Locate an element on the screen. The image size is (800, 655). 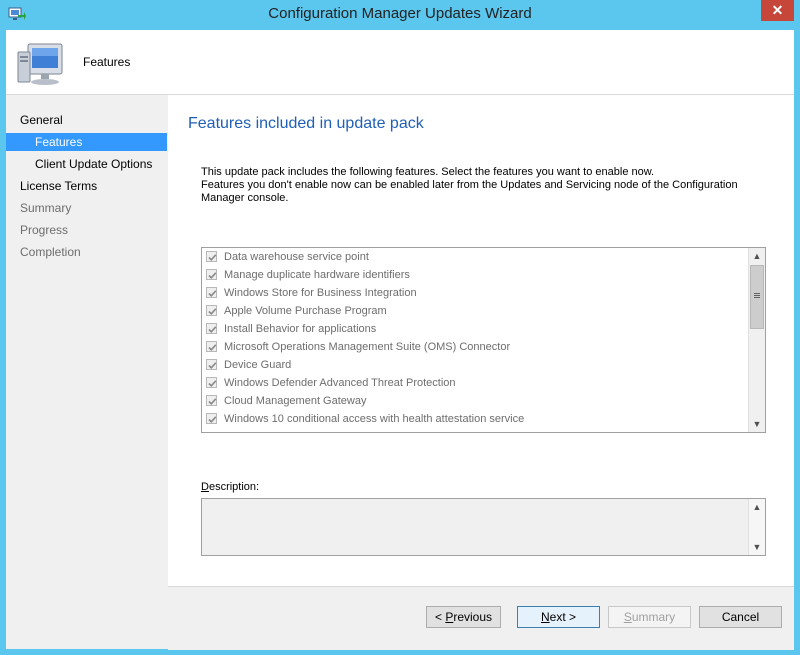
description-scrollbar: ▲ ▼ is located at coordinates (756, 527).